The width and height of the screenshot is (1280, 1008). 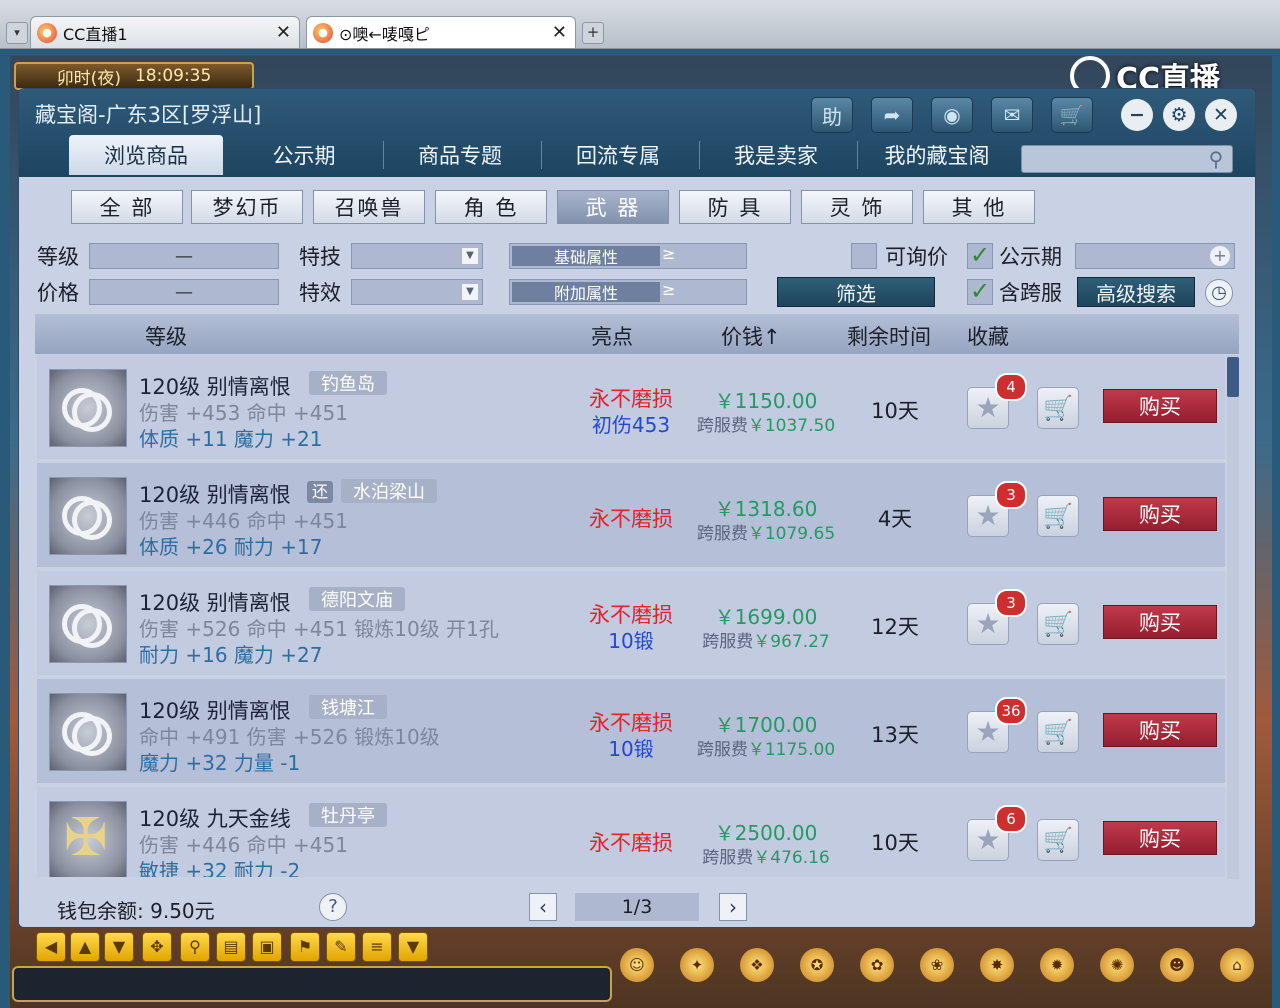 I want to click on filter-button: 筛选, so click(x=856, y=292).